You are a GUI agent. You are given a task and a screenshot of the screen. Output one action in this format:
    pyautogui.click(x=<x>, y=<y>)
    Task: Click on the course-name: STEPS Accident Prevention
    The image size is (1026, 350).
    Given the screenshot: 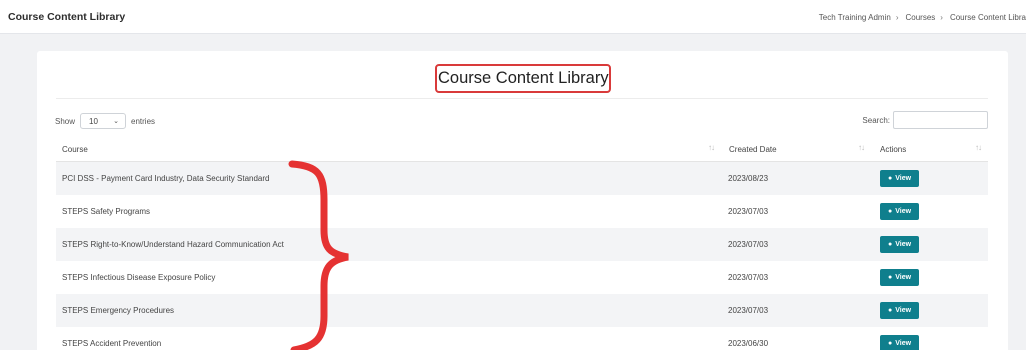 What is the action you would take?
    pyautogui.click(x=111, y=343)
    